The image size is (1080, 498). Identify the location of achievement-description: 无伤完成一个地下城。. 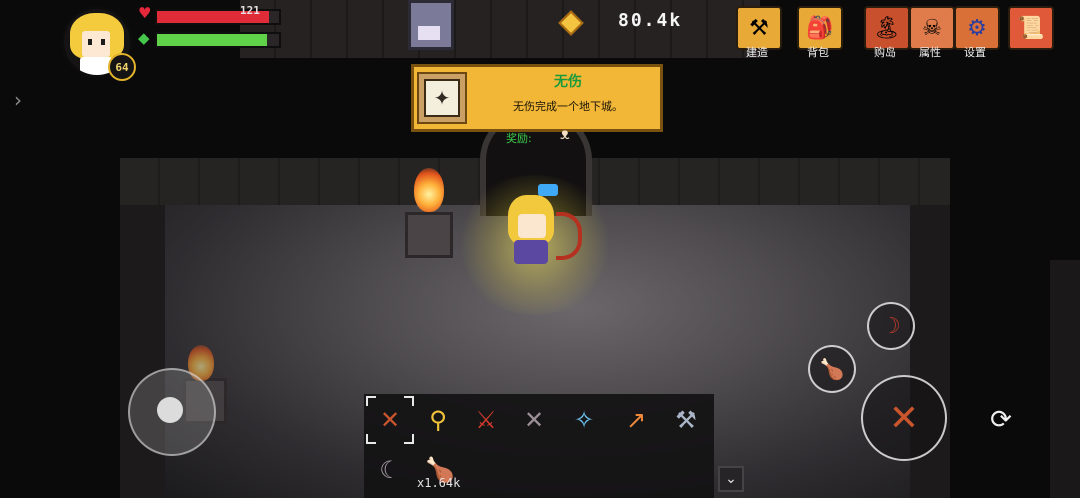
(568, 106).